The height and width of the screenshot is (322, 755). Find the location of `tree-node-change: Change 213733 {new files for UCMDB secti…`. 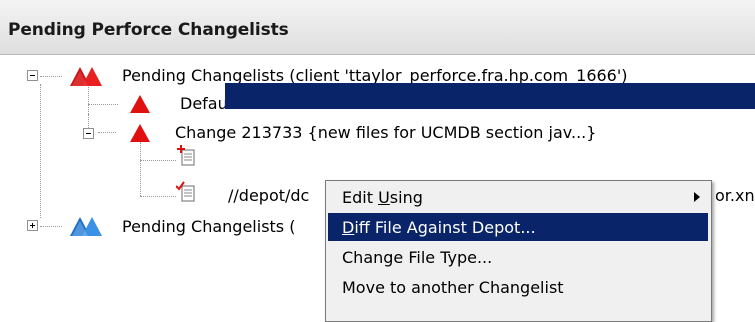

tree-node-change: Change 213733 {new files for UCMDB secti… is located at coordinates (385, 132).